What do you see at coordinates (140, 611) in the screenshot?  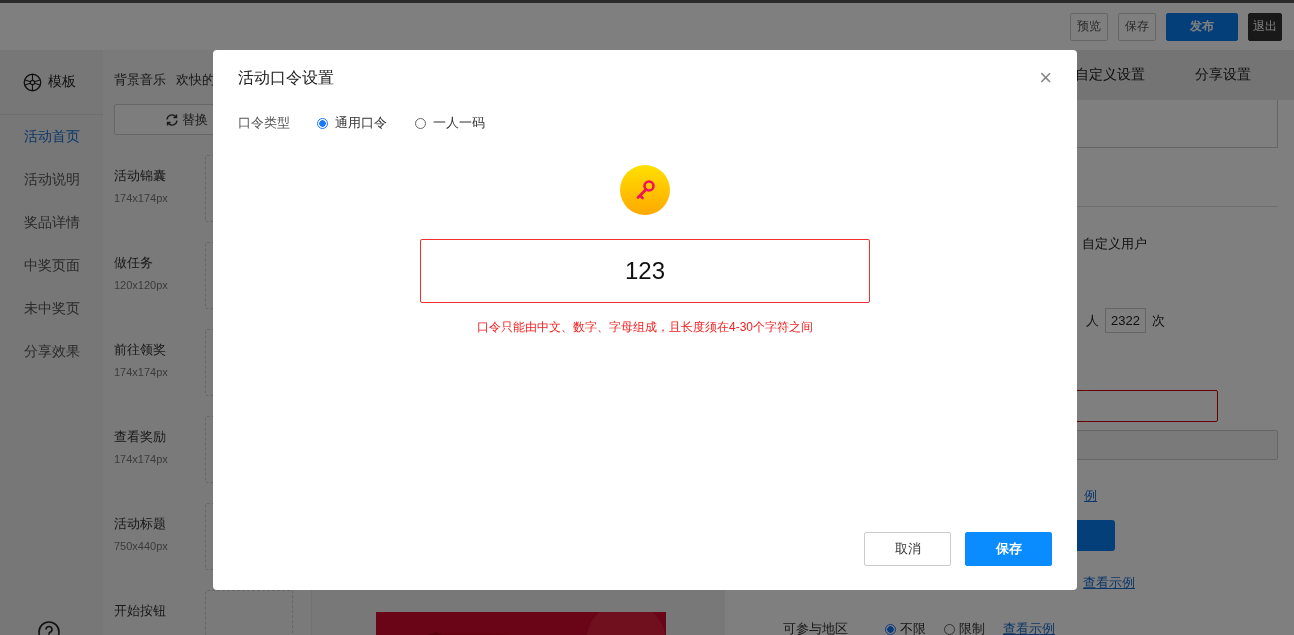 I see `asset-name: 开始按钮` at bounding box center [140, 611].